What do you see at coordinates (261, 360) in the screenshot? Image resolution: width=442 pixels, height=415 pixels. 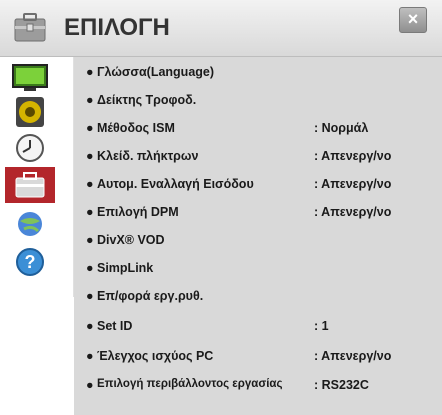 I see `list-item: ● Έλεγχος ισχύος PC : Απενεργ/νο` at bounding box center [261, 360].